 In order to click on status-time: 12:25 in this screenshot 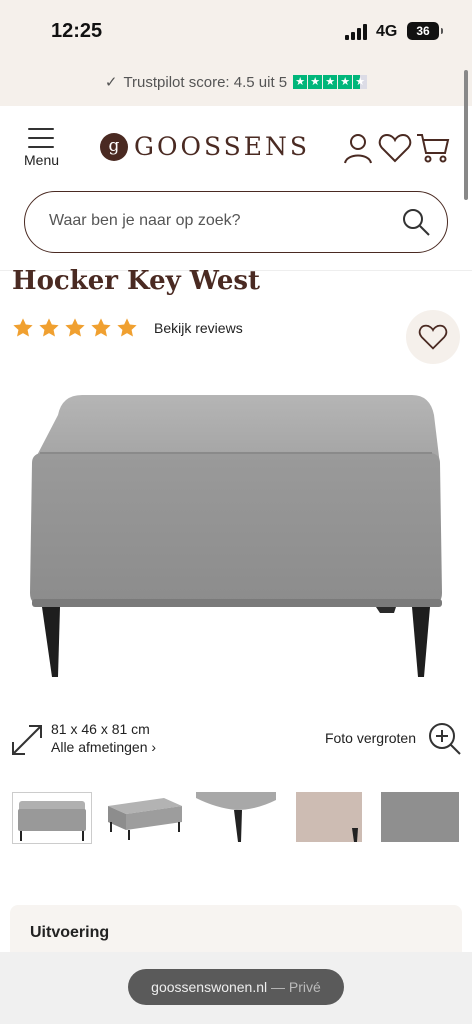, I will do `click(77, 31)`.